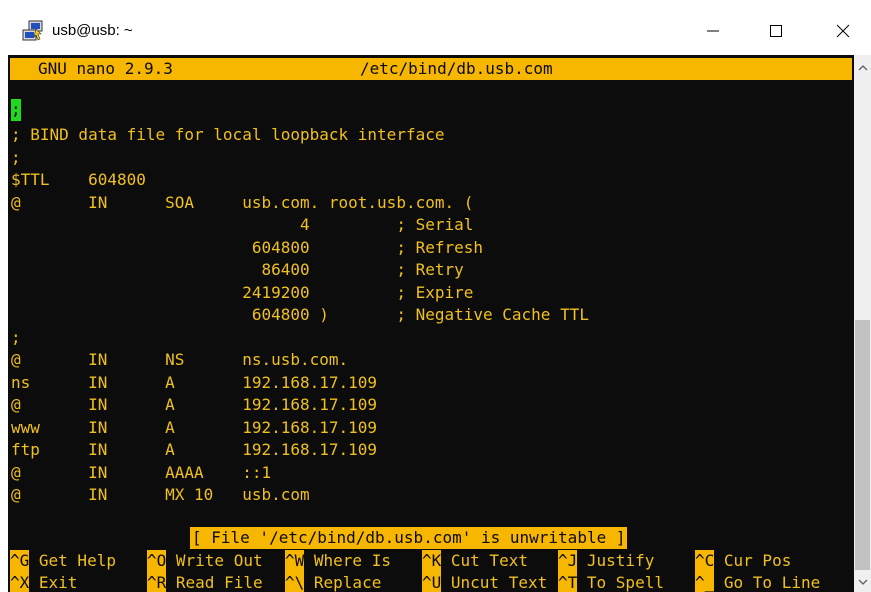 The height and width of the screenshot is (592, 871). What do you see at coordinates (767, 582) in the screenshot?
I see `shortcut-label: Go To Line` at bounding box center [767, 582].